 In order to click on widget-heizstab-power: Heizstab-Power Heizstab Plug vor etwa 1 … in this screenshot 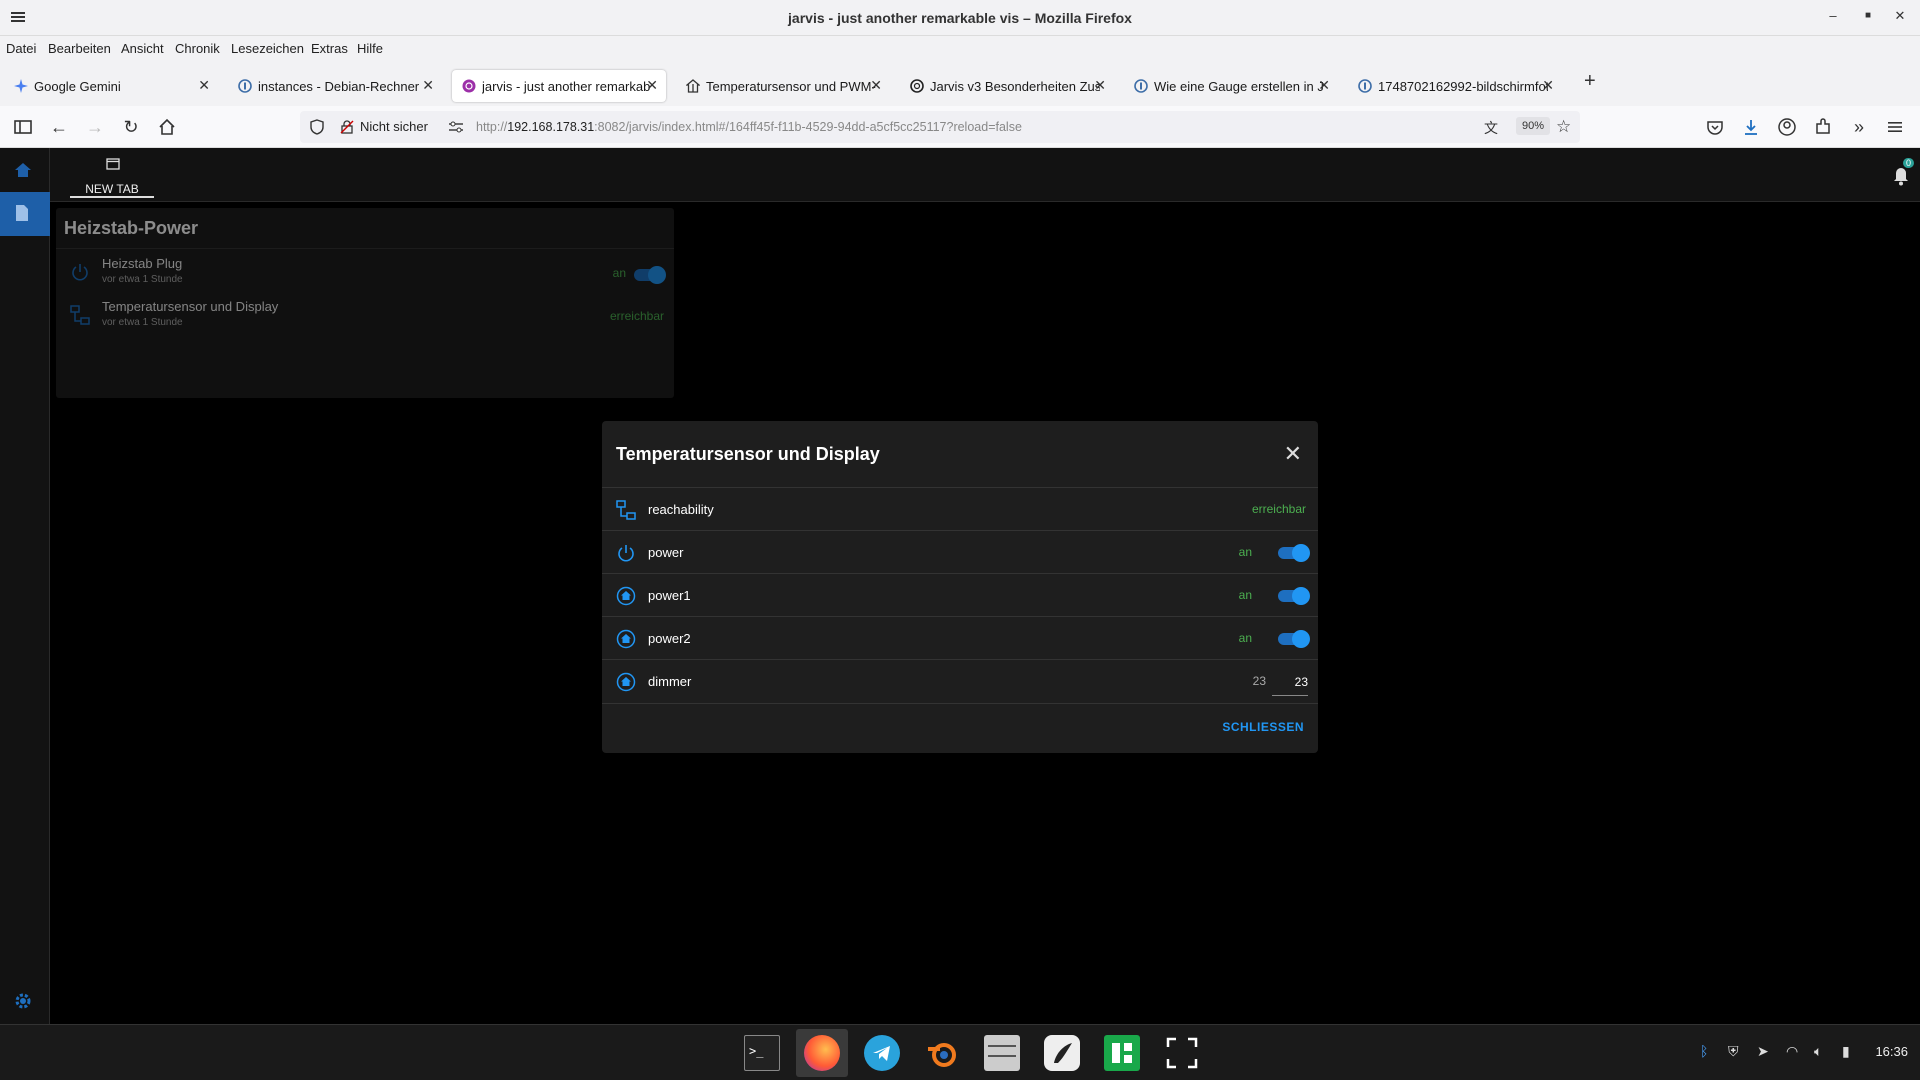, I will do `click(365, 303)`.